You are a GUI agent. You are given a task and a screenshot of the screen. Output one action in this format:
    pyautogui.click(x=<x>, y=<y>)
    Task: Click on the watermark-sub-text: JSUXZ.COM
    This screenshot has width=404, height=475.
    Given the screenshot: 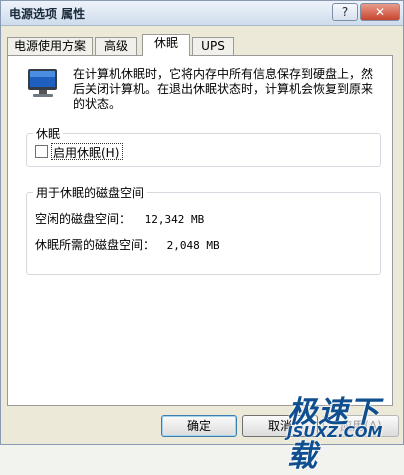 What is the action you would take?
    pyautogui.click(x=335, y=432)
    